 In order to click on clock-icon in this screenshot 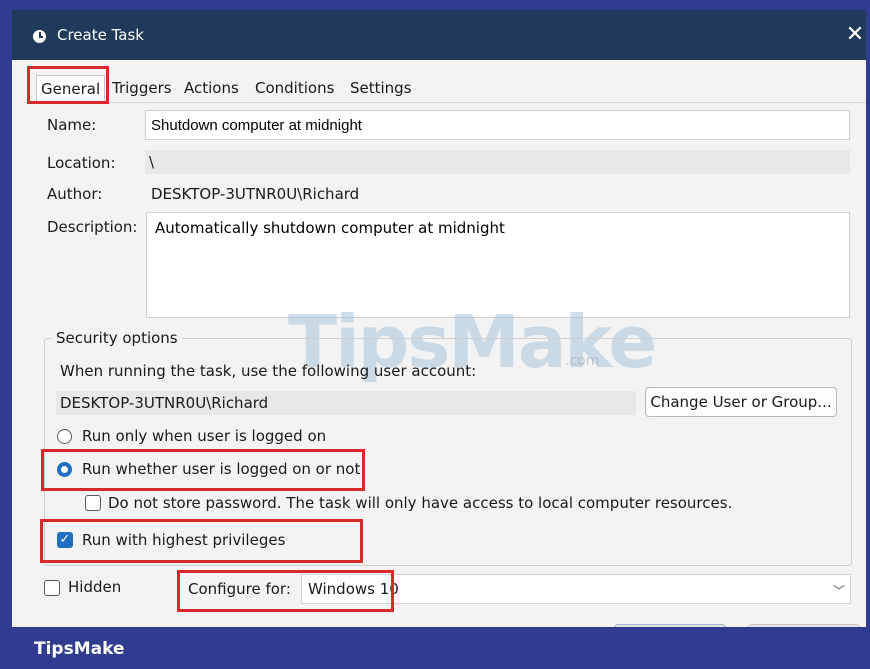, I will do `click(39, 36)`.